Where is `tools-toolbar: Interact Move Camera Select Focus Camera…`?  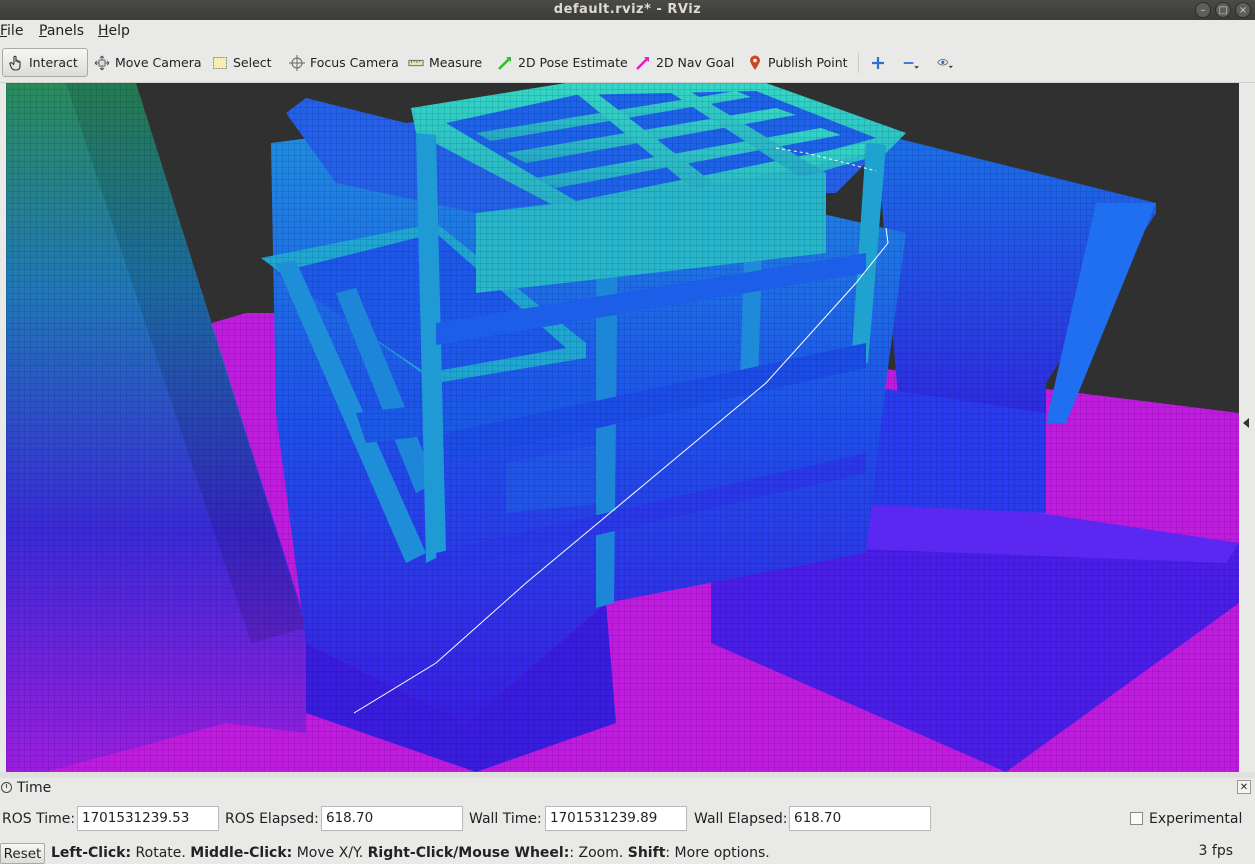
tools-toolbar: Interact Move Camera Select Focus Camera… is located at coordinates (627, 63).